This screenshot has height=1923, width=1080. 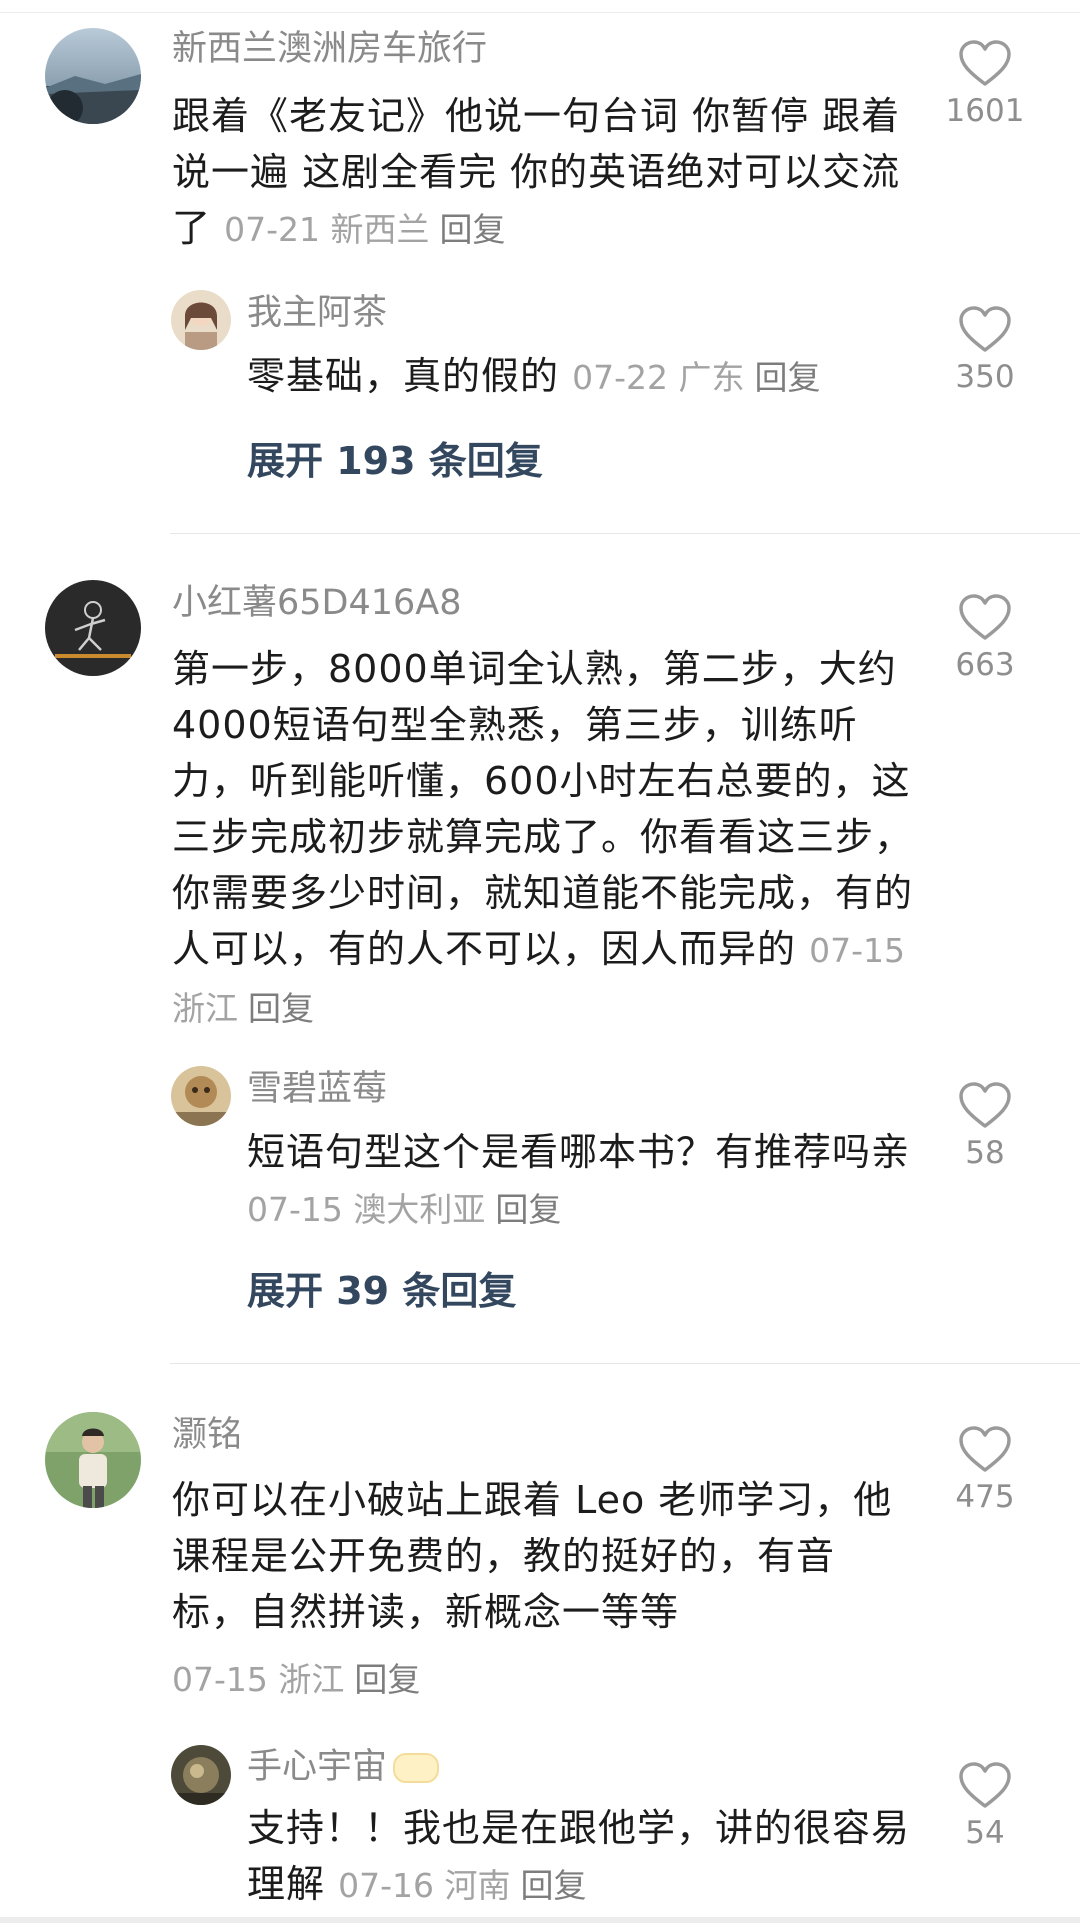 What do you see at coordinates (540, 1920) in the screenshot?
I see `bottom-divider` at bounding box center [540, 1920].